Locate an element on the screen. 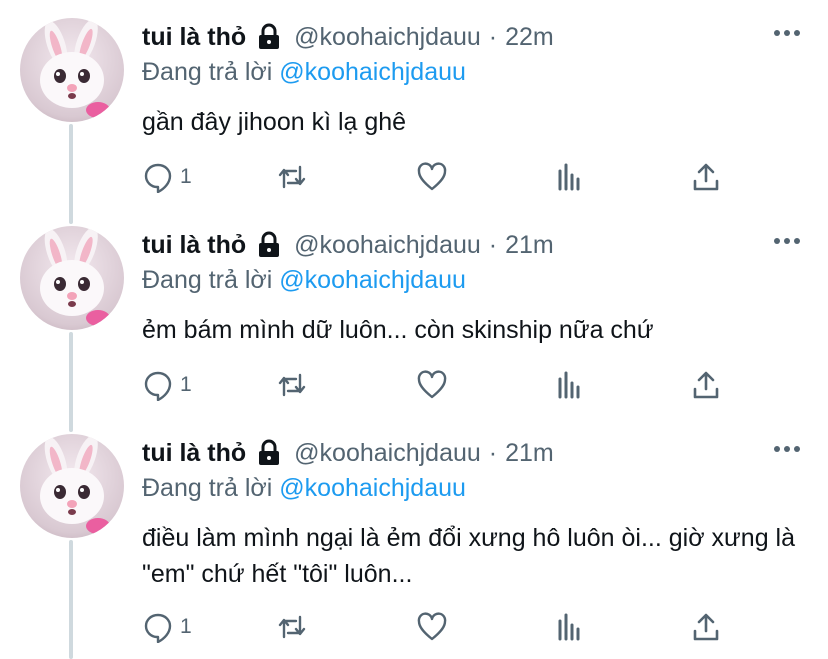 The image size is (828, 659). tweet-header: tui là thỏ @koohaichjdauu · 22m is located at coordinates (348, 37).